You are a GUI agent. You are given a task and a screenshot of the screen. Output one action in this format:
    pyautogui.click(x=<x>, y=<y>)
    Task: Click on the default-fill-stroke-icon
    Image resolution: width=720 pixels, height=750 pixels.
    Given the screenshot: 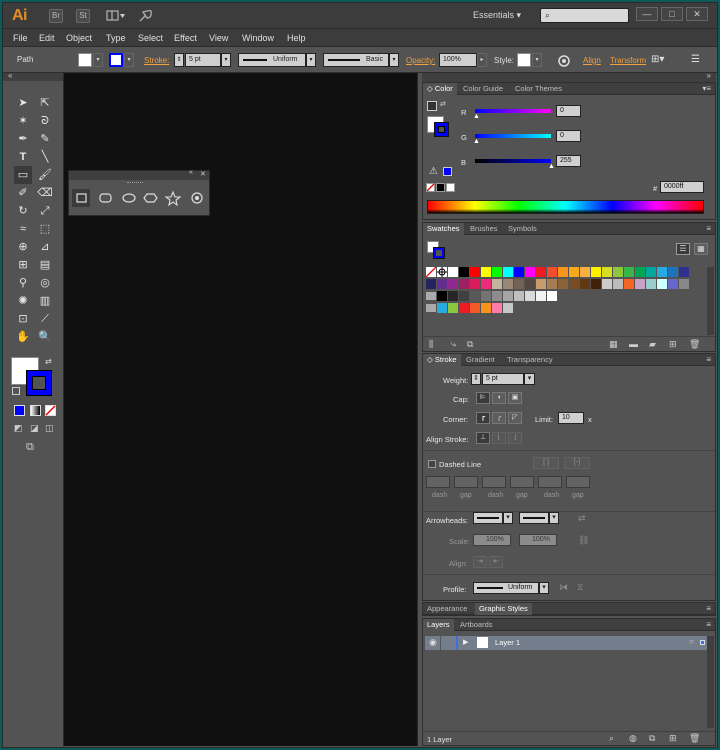 What is the action you would take?
    pyautogui.click(x=16, y=391)
    